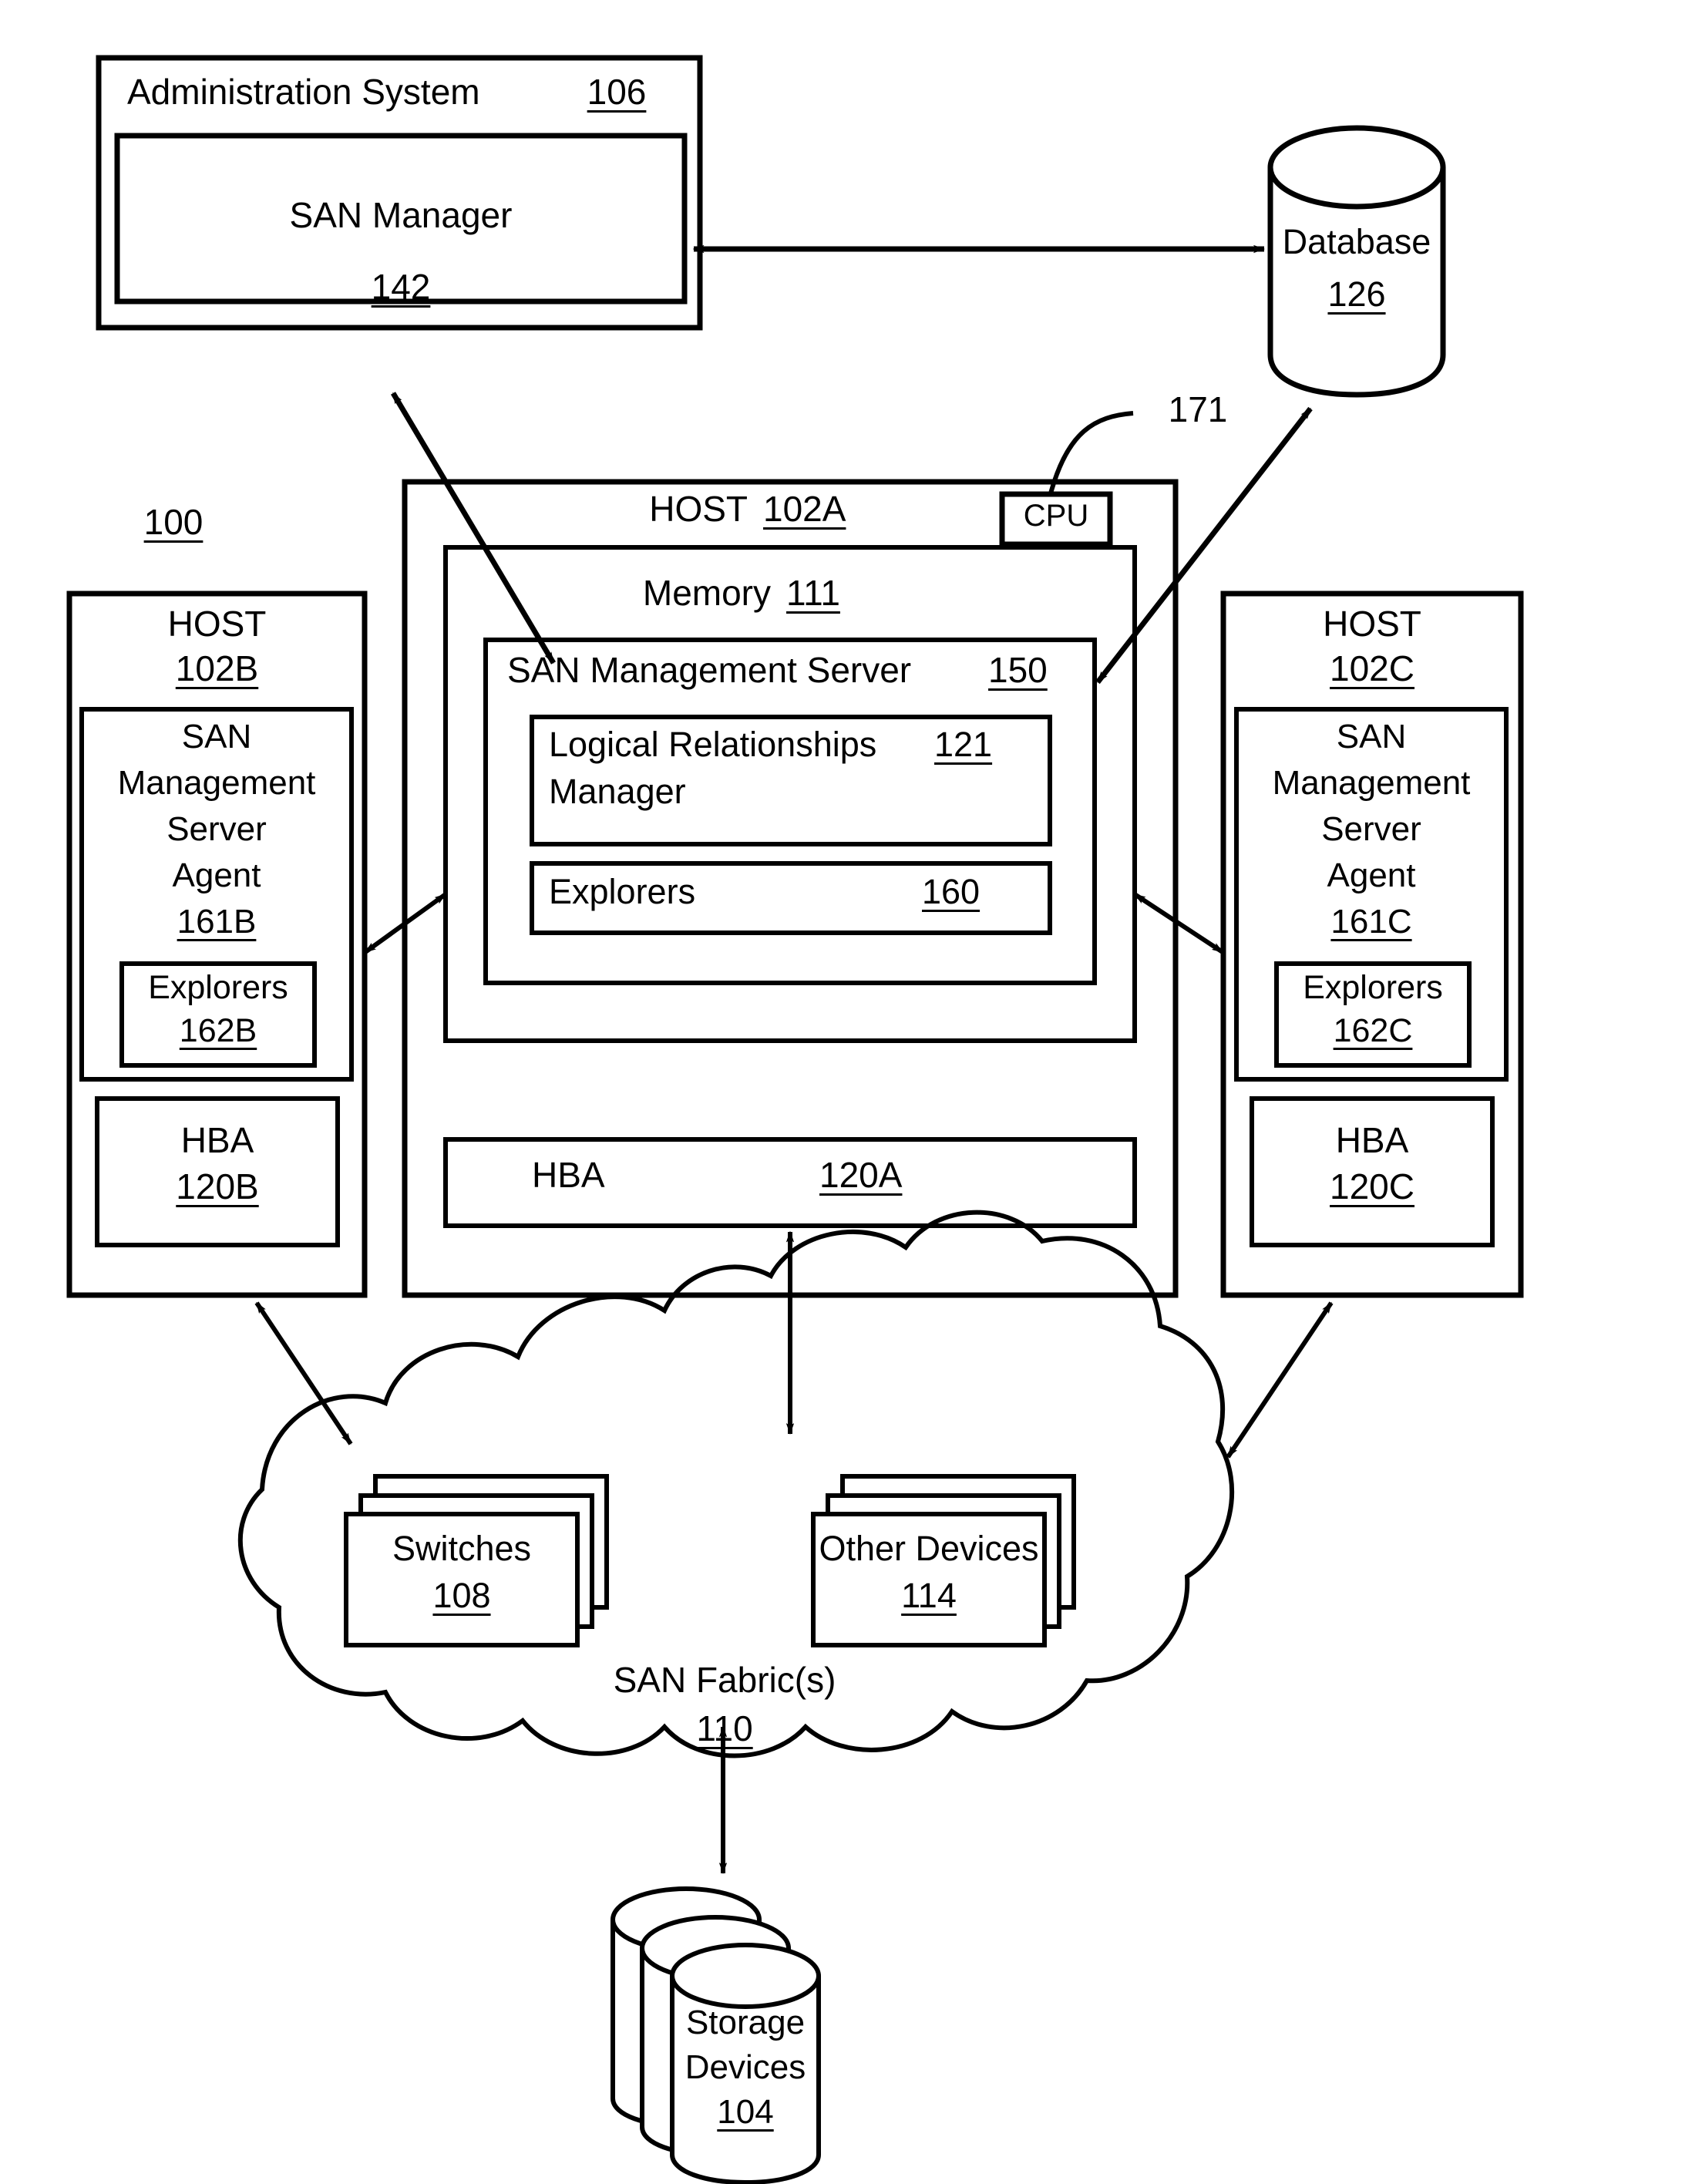 The height and width of the screenshot is (2184, 1692). Describe the element at coordinates (746, 2067) in the screenshot. I see `storage-devices-line2: Devices` at that location.